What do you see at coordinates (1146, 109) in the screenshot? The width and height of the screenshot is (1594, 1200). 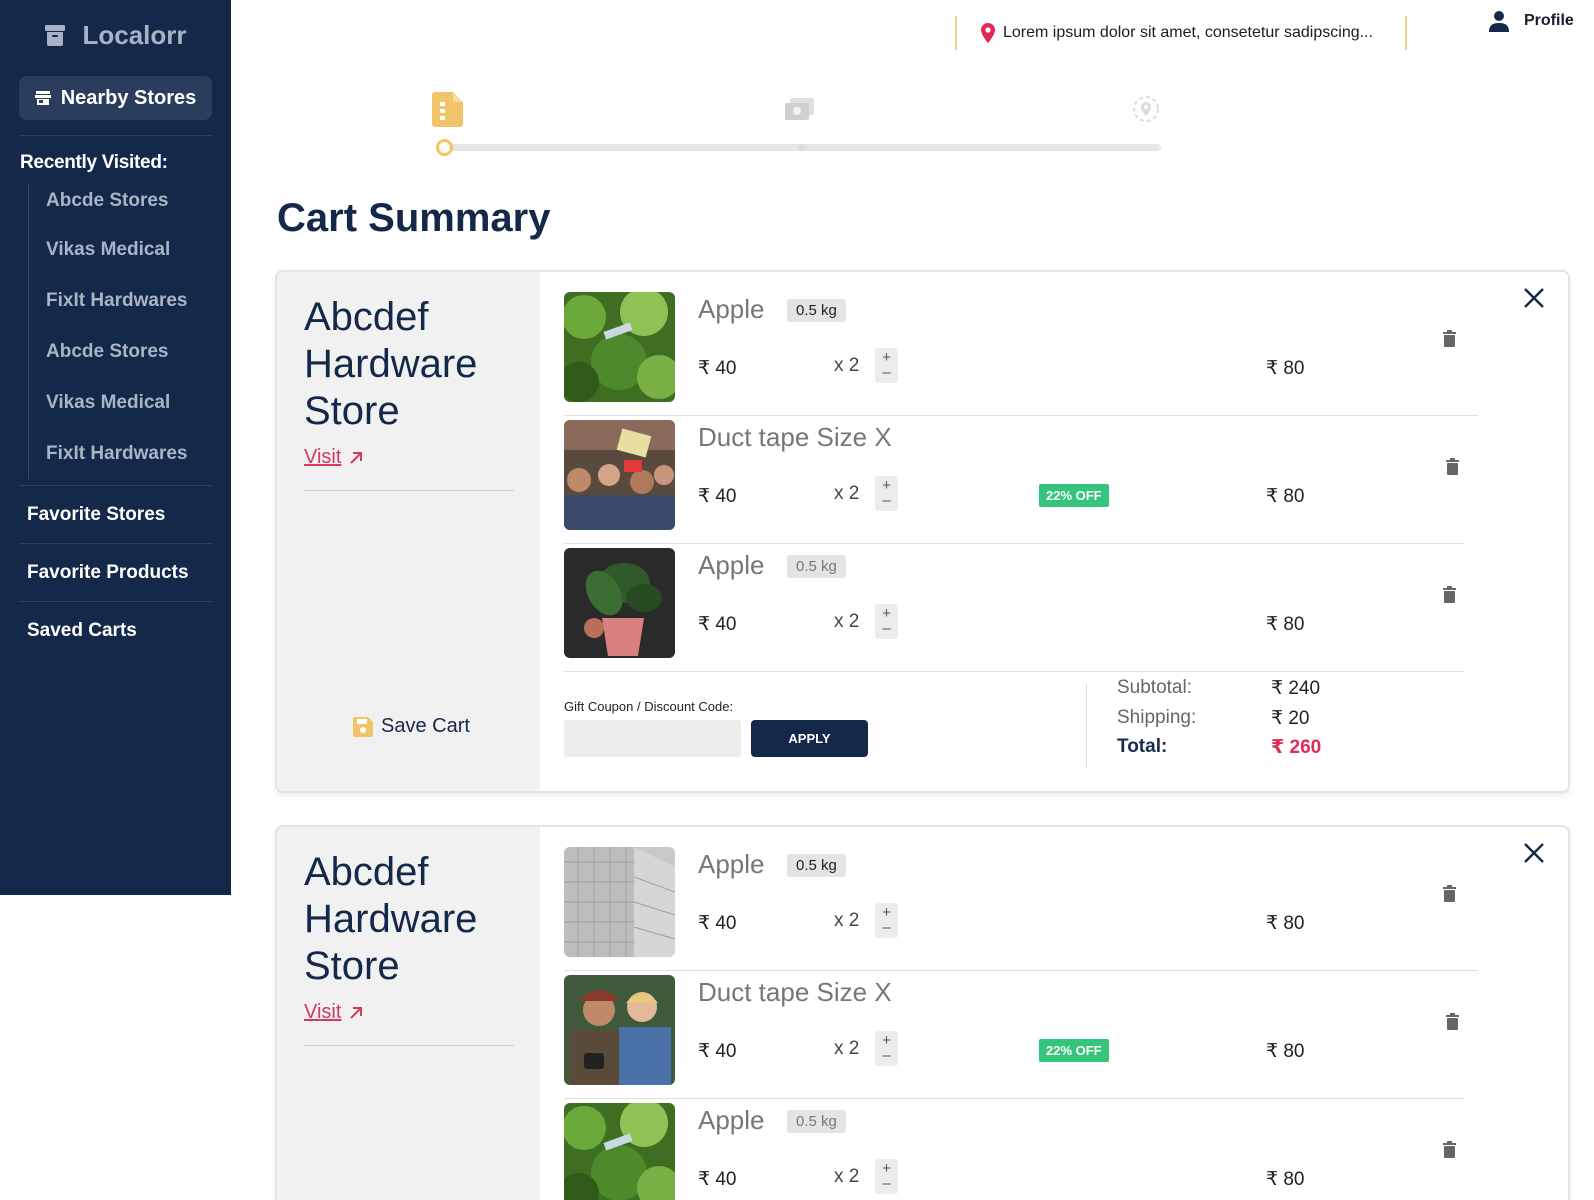 I see `location-icon` at bounding box center [1146, 109].